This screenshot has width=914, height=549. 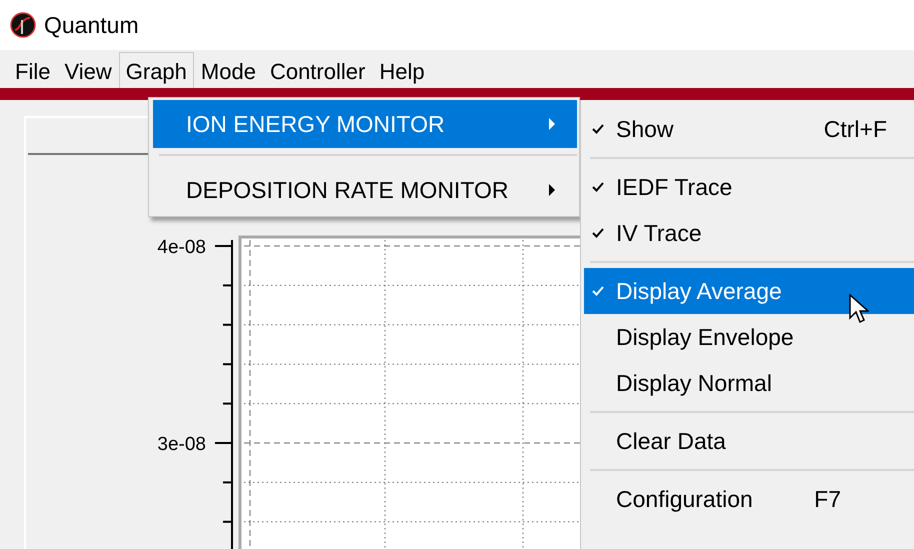 What do you see at coordinates (749, 337) in the screenshot?
I see `menu-item: Display Envelope` at bounding box center [749, 337].